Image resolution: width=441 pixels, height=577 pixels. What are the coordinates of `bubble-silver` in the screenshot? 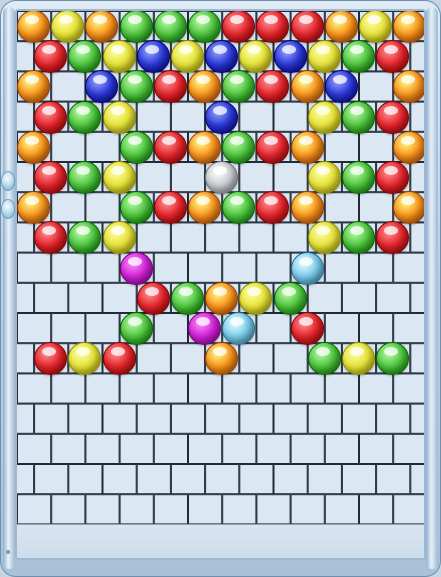 It's located at (222, 177).